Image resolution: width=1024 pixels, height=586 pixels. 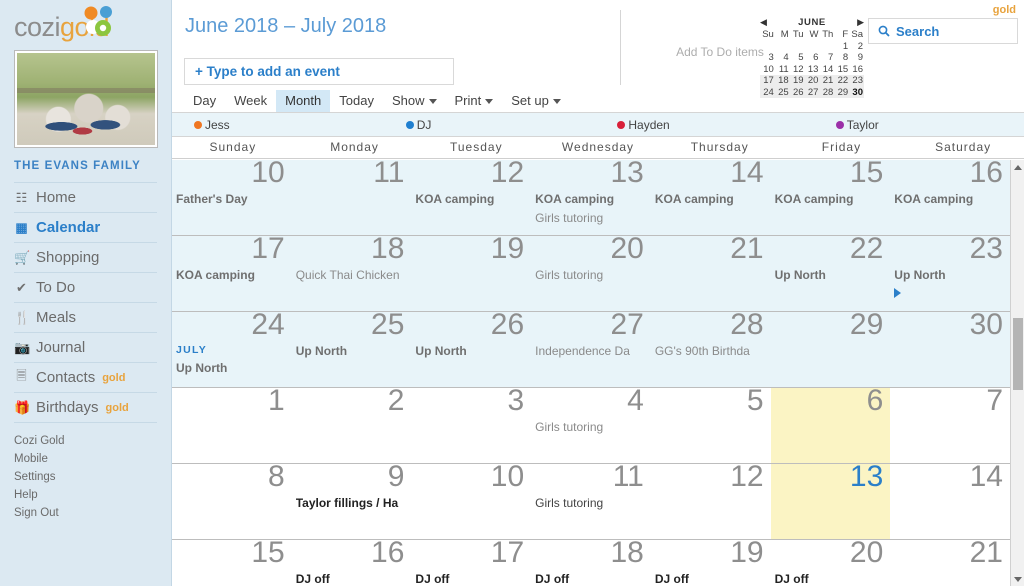 I want to click on mini-calendar-day: 22, so click(x=841, y=81).